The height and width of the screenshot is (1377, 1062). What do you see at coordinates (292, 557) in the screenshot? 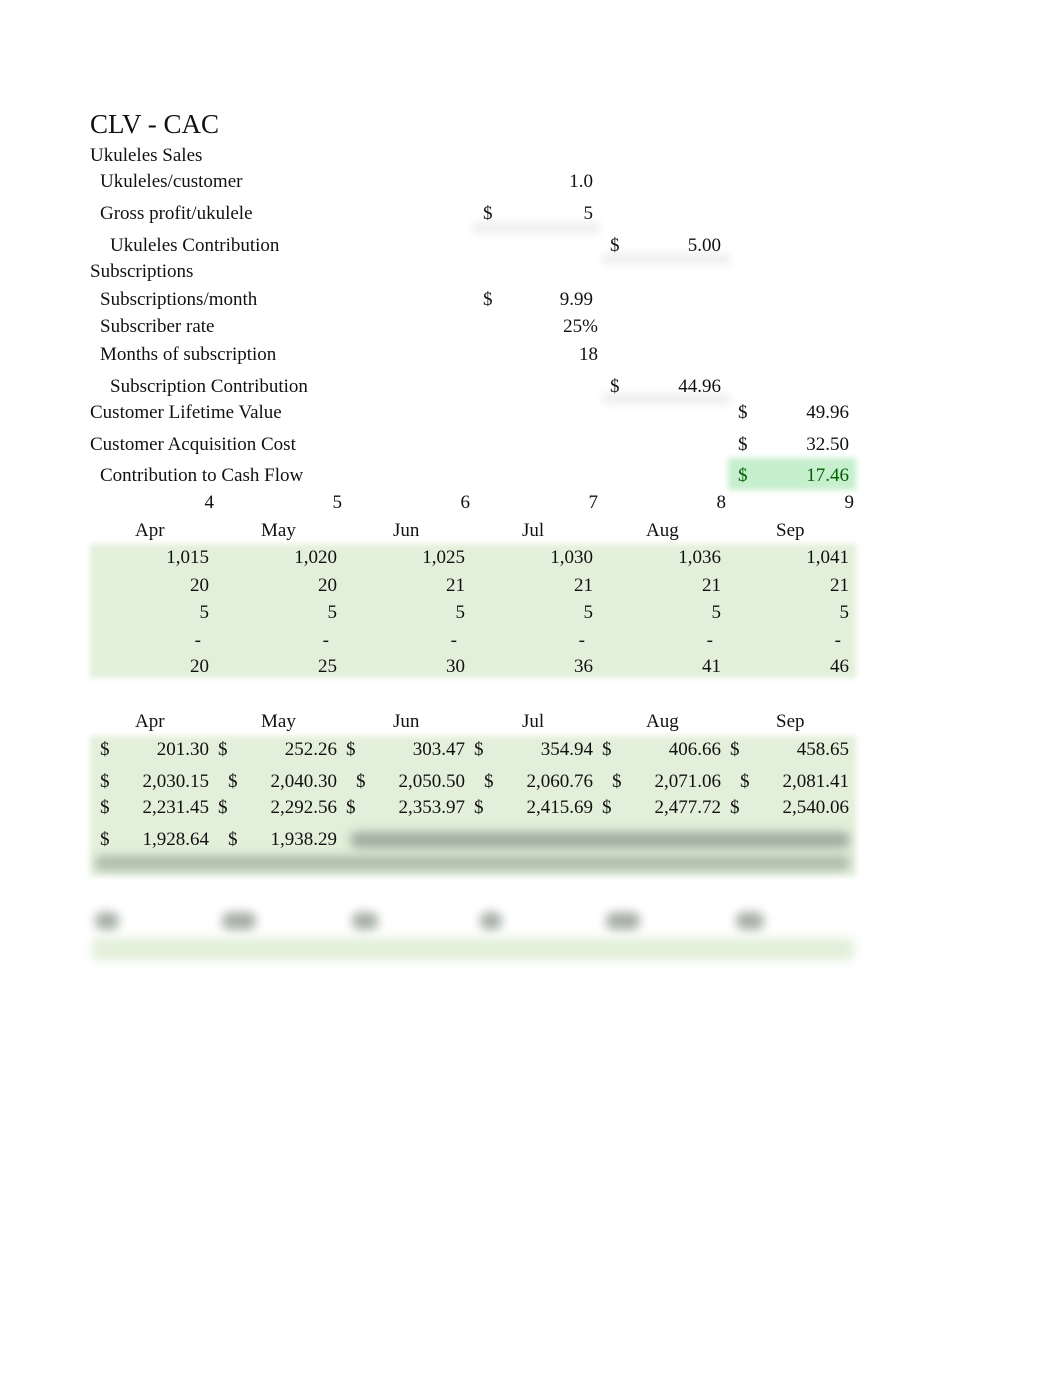
I see `table1-cell: 1,020` at bounding box center [292, 557].